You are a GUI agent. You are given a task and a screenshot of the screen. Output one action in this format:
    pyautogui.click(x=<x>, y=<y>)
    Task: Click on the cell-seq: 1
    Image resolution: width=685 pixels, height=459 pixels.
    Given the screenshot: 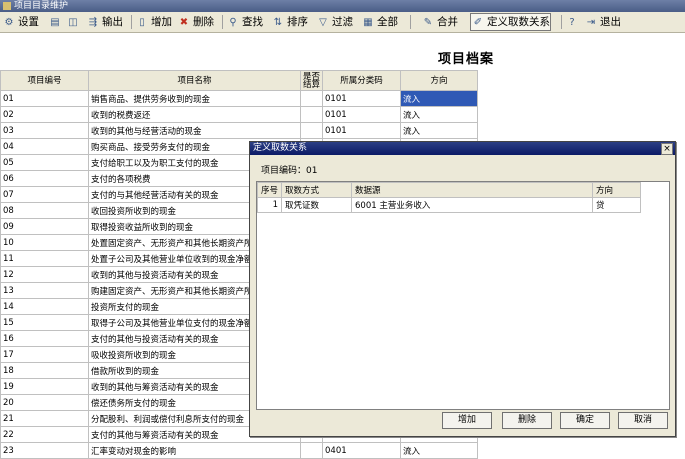 What is the action you would take?
    pyautogui.click(x=269, y=205)
    